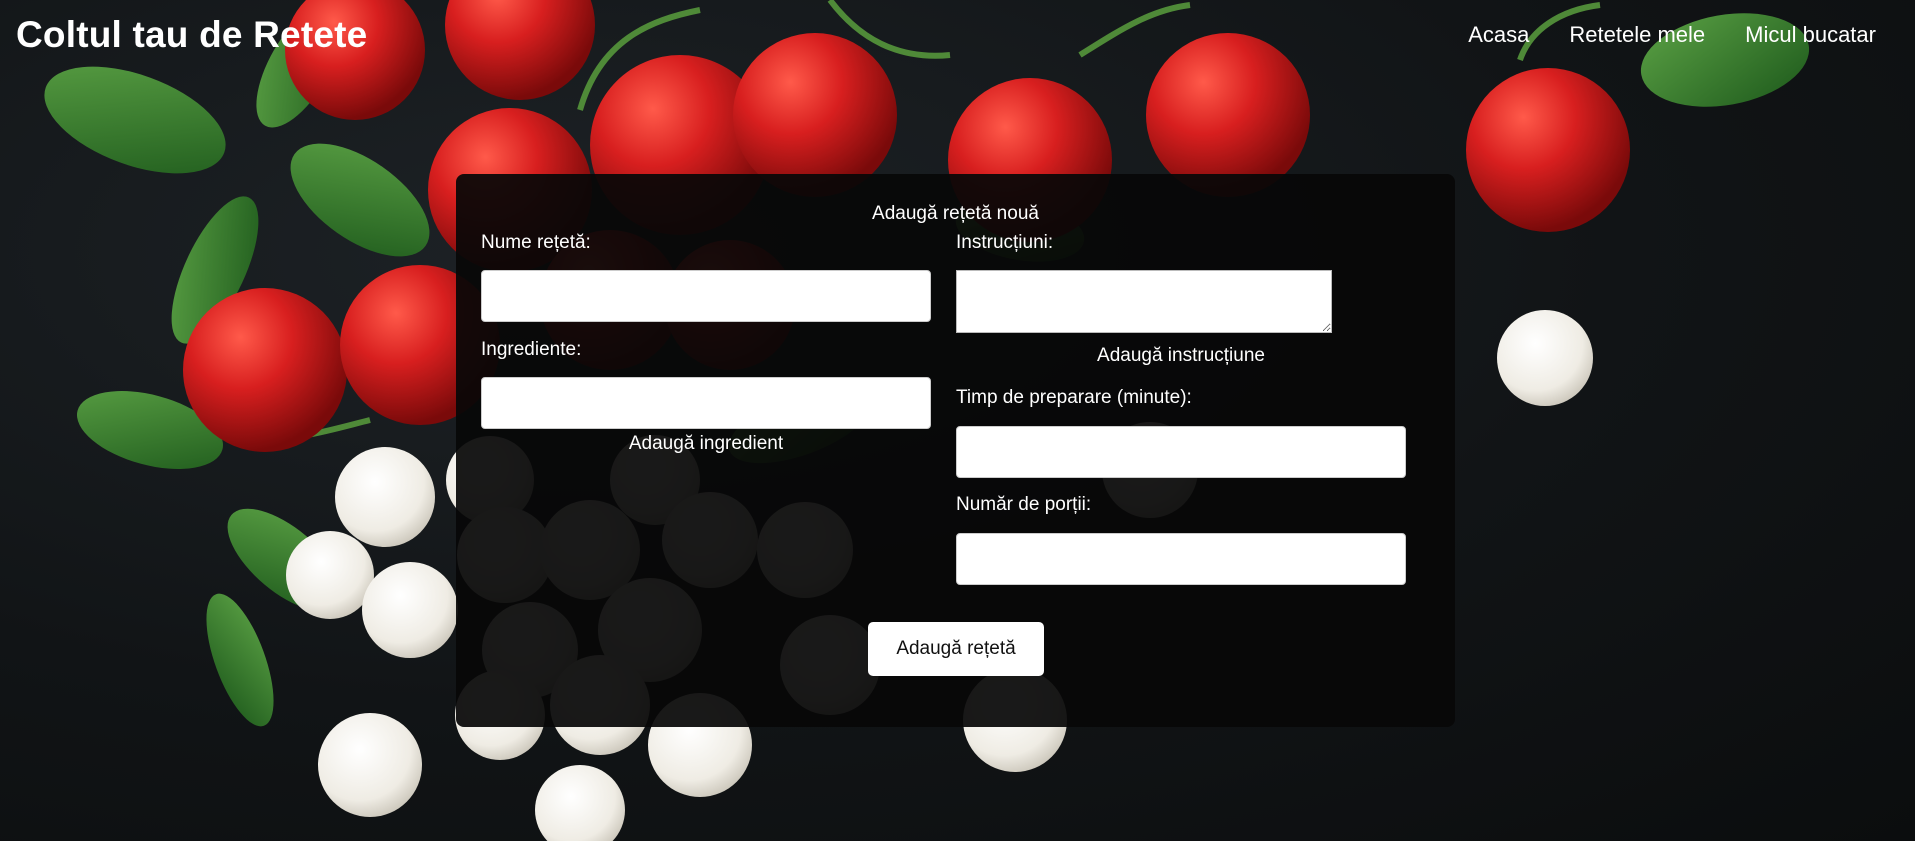  Describe the element at coordinates (1498, 35) in the screenshot. I see `nav-item-acasa: Acasa` at that location.